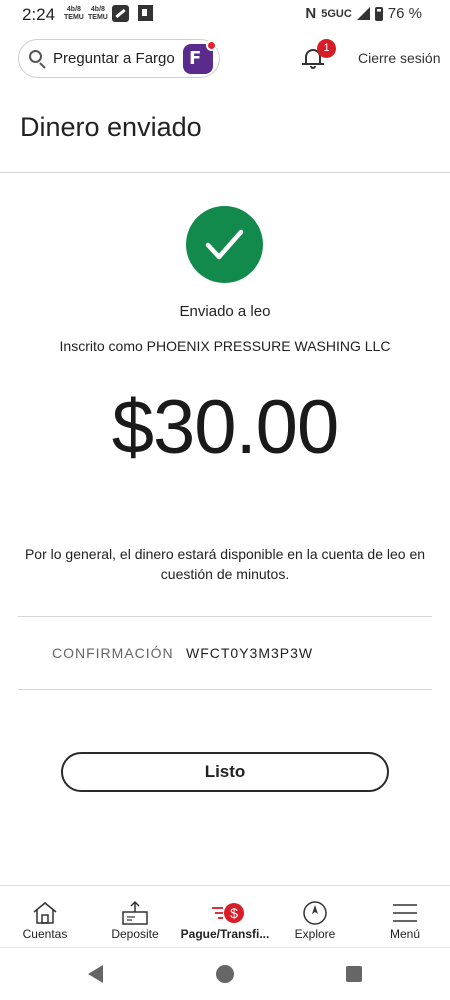  Describe the element at coordinates (39, 14) in the screenshot. I see `status-time: 2:24` at that location.